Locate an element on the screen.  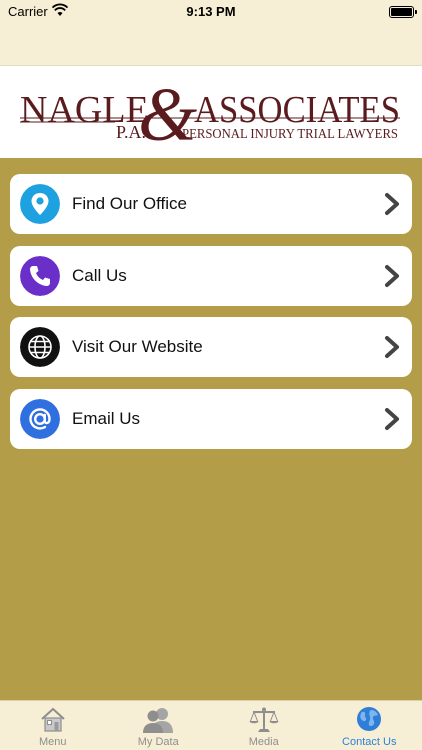
scales-icon is located at coordinates (264, 719).